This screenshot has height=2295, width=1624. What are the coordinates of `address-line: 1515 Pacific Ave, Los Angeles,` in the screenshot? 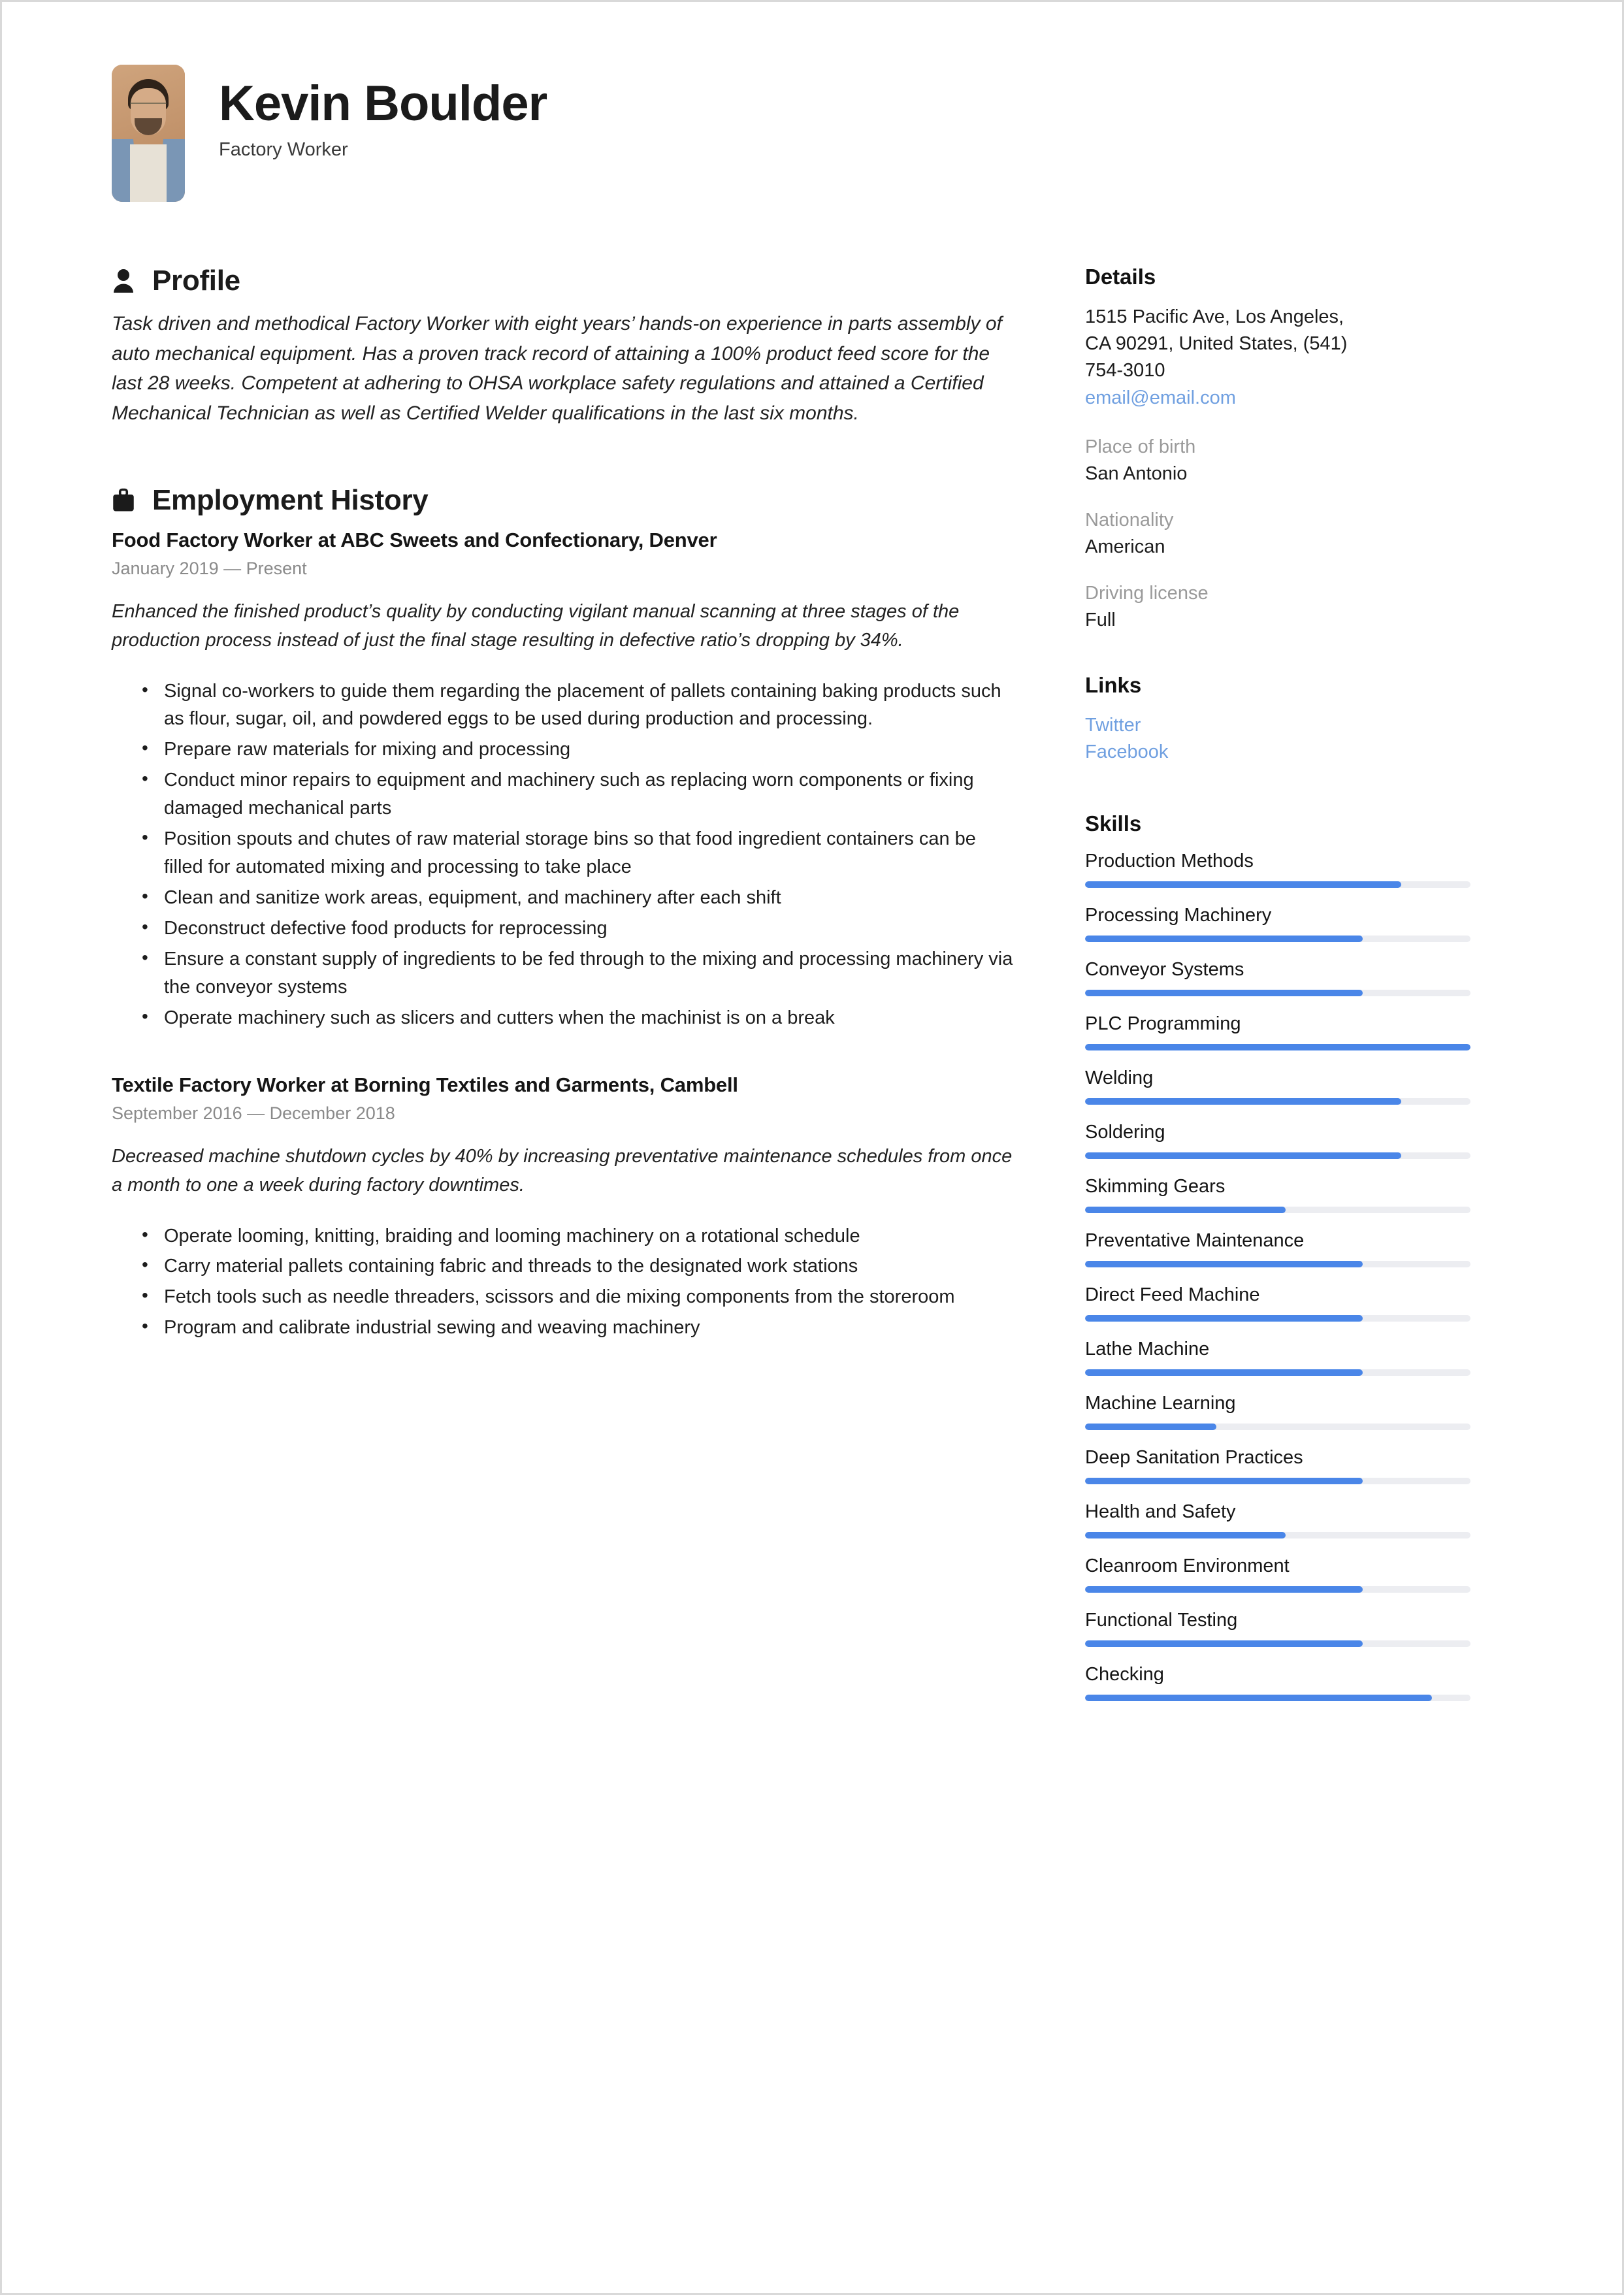 It's located at (1214, 316).